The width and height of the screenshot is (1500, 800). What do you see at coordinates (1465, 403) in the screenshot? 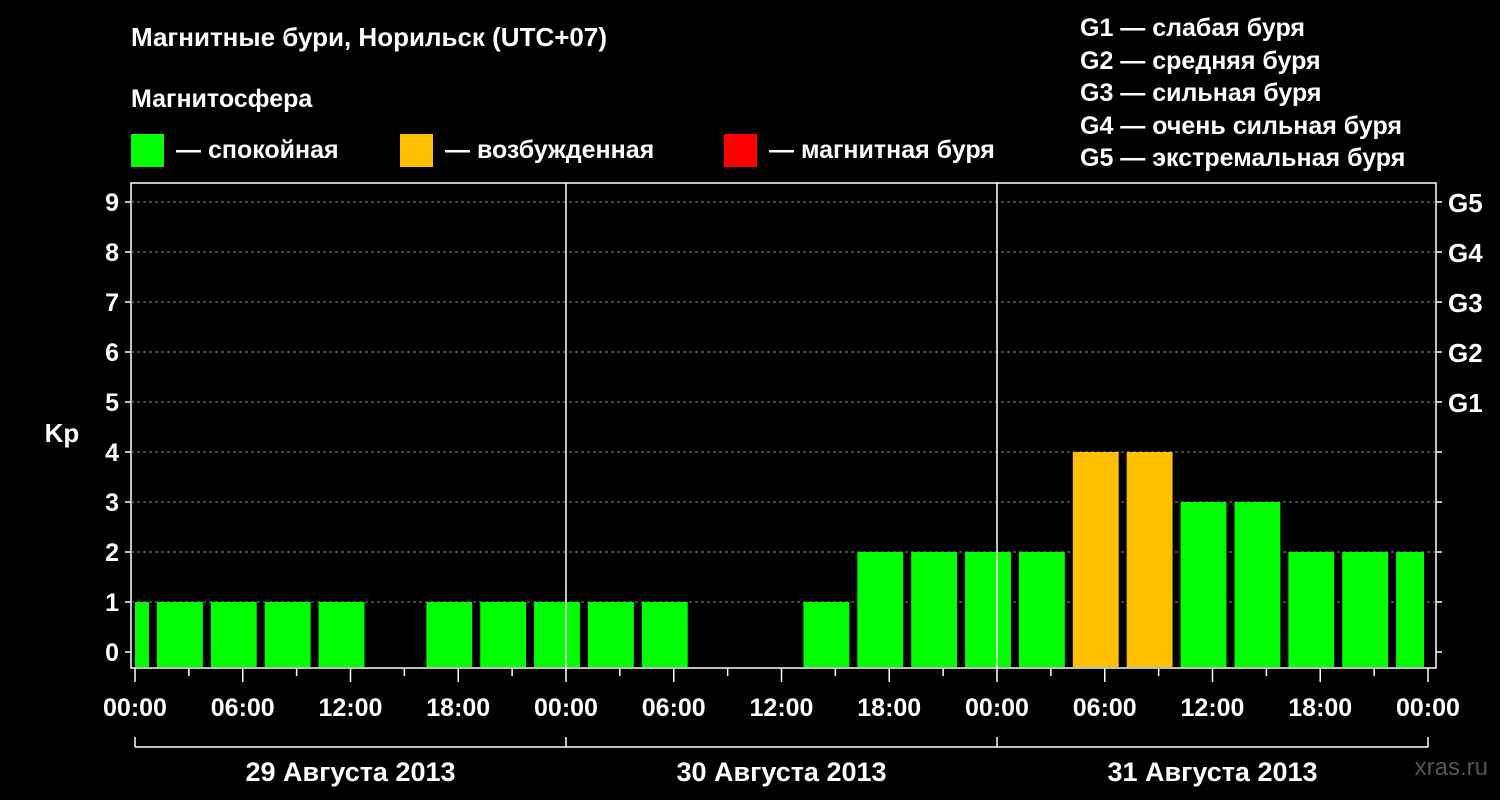
I see `g-tick-label: G1` at bounding box center [1465, 403].